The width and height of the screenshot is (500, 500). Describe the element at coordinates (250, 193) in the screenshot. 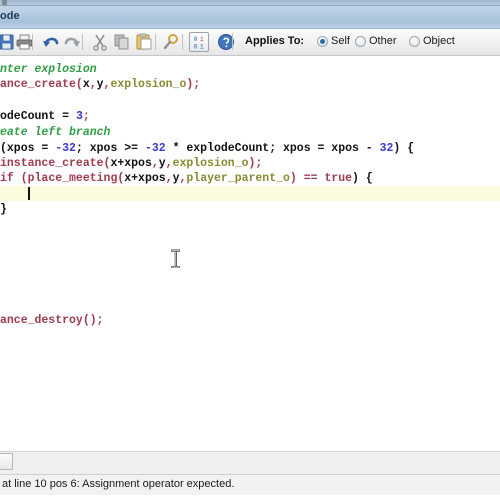

I see `current-line-highlight` at that location.